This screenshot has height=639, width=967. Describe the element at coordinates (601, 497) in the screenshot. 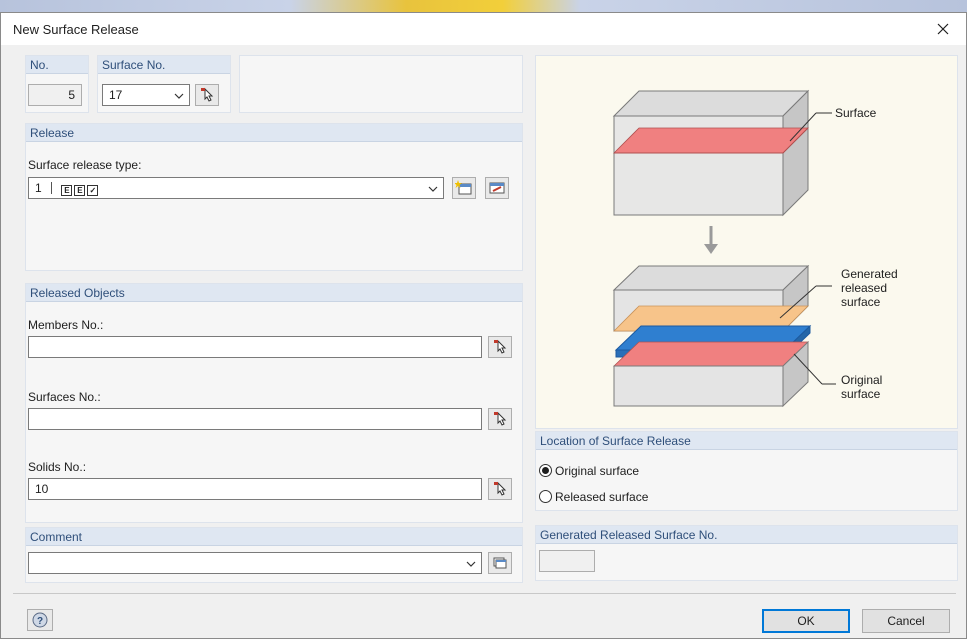

I see `option-released-surface-label: Released surface` at that location.